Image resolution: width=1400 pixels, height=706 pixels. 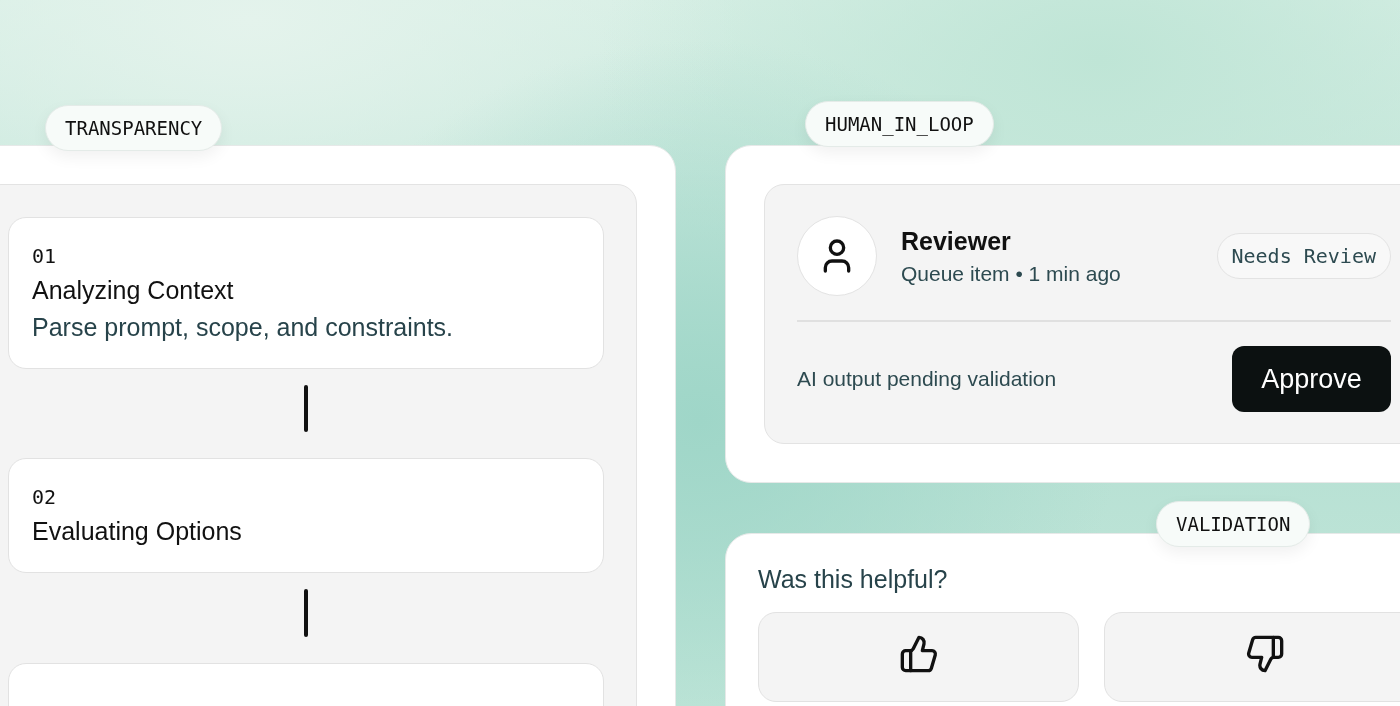 What do you see at coordinates (927, 379) in the screenshot?
I see `pending-message: AI output pending validation` at bounding box center [927, 379].